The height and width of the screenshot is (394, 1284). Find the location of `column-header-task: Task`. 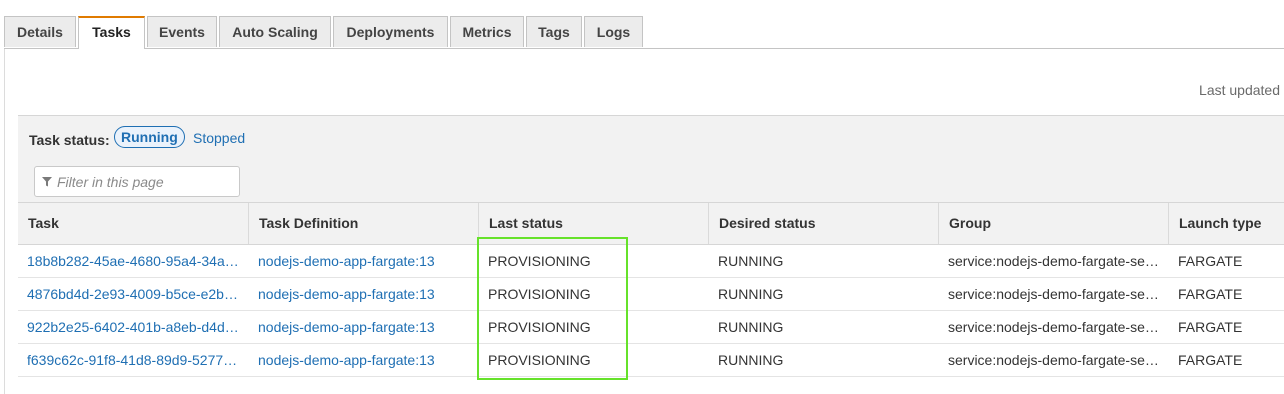

column-header-task: Task is located at coordinates (133, 223).